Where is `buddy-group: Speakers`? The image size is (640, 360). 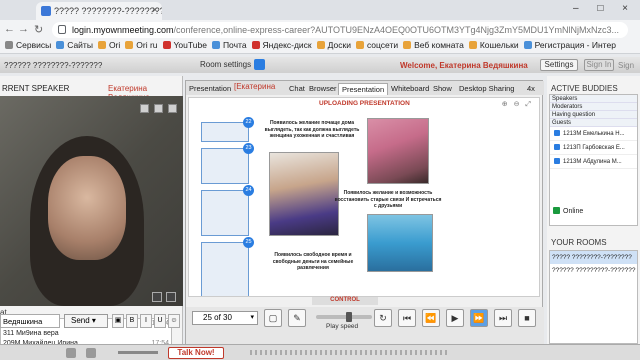
buddy-group: Speakers is located at coordinates (593, 99).